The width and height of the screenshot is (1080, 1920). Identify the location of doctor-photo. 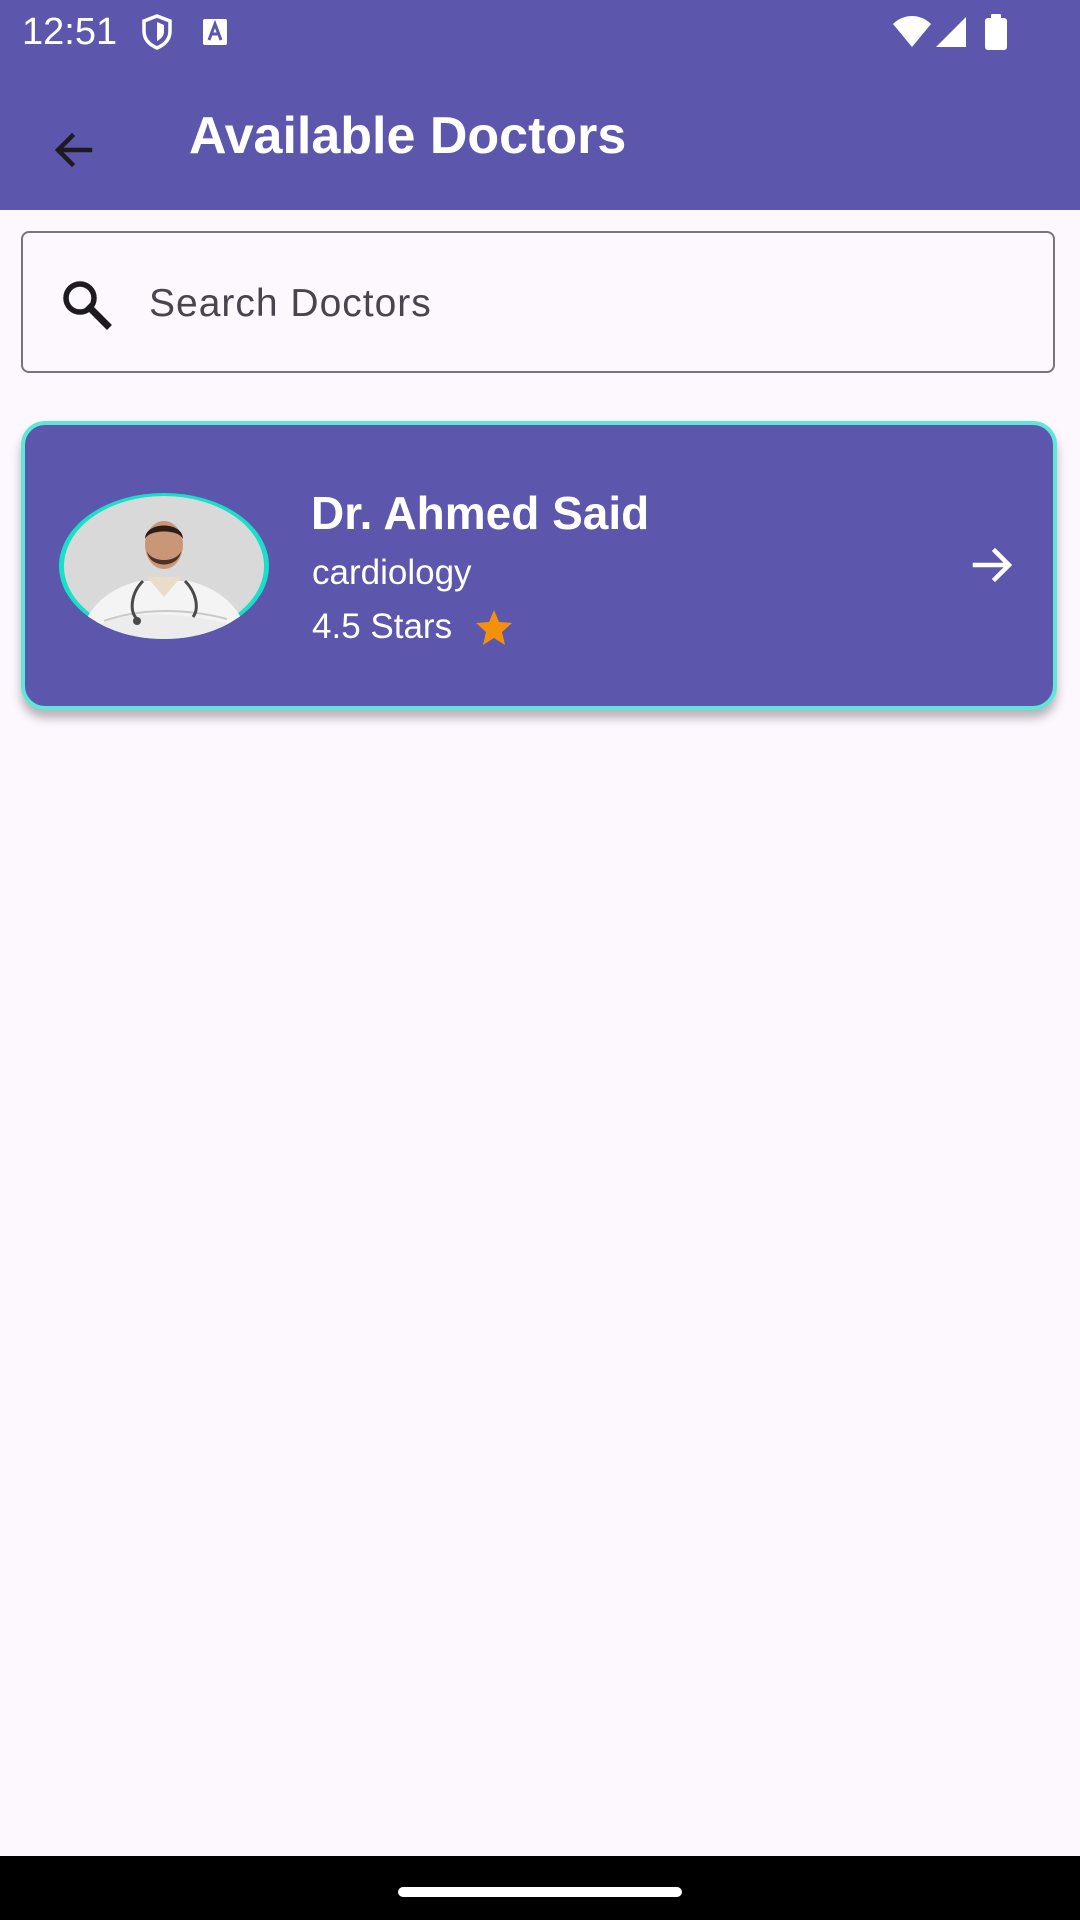
(164, 567).